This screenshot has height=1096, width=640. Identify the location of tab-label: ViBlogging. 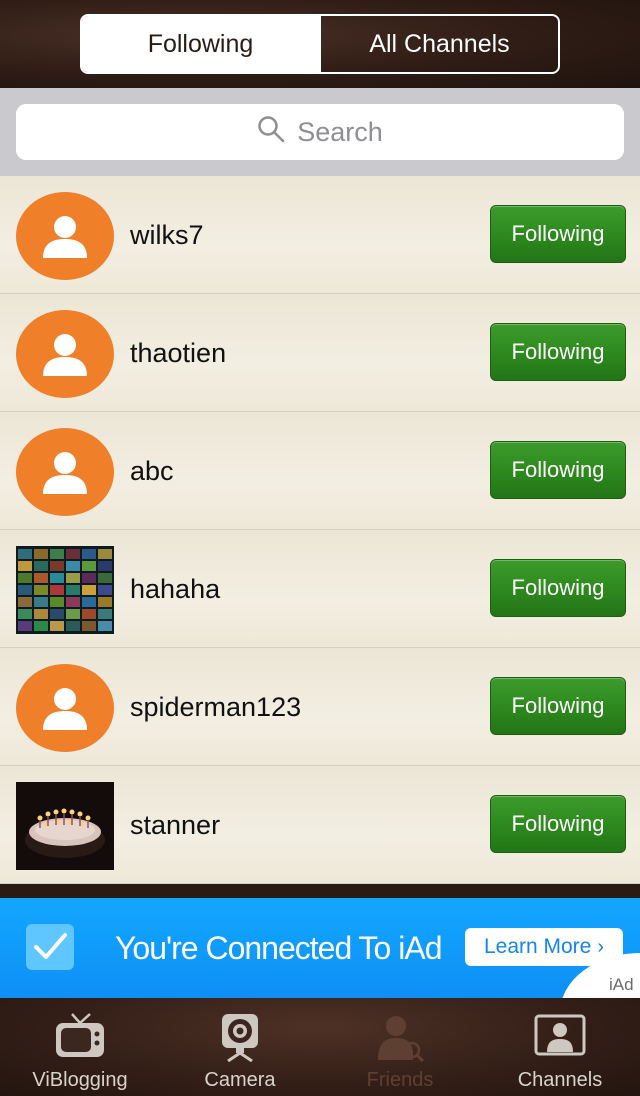
(80, 1080).